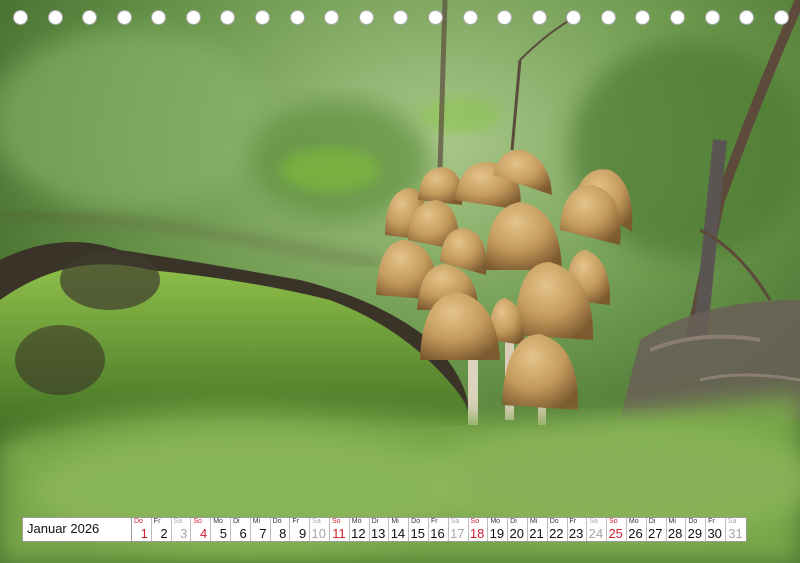  I want to click on day-number: 6, so click(243, 533).